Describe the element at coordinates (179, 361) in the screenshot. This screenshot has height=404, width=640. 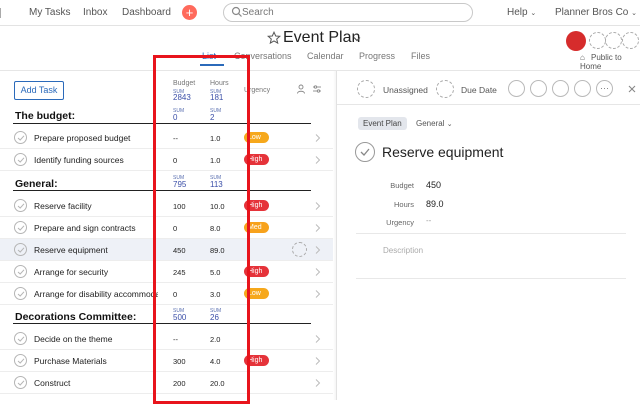
I see `task-budget: 300` at that location.